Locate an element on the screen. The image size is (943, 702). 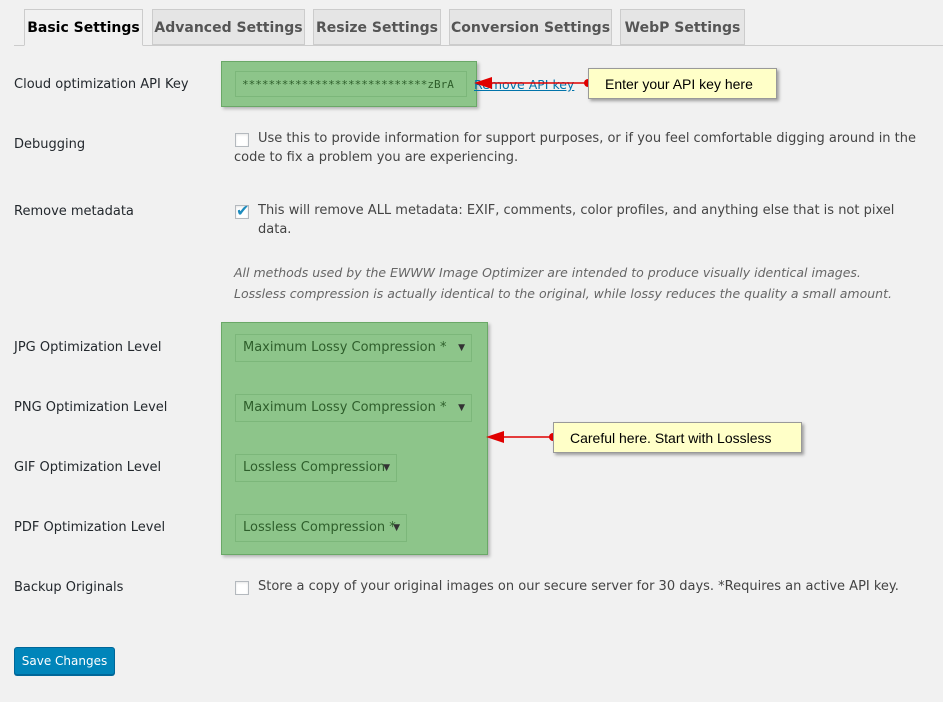
save-changes-button: Save Changes is located at coordinates (64, 661).